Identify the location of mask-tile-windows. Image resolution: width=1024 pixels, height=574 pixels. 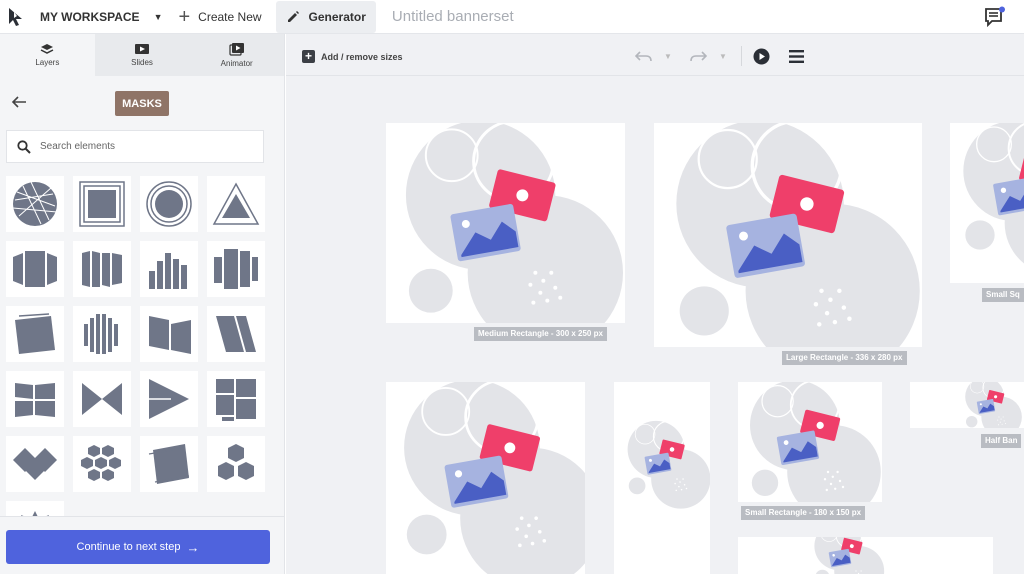
(35, 399).